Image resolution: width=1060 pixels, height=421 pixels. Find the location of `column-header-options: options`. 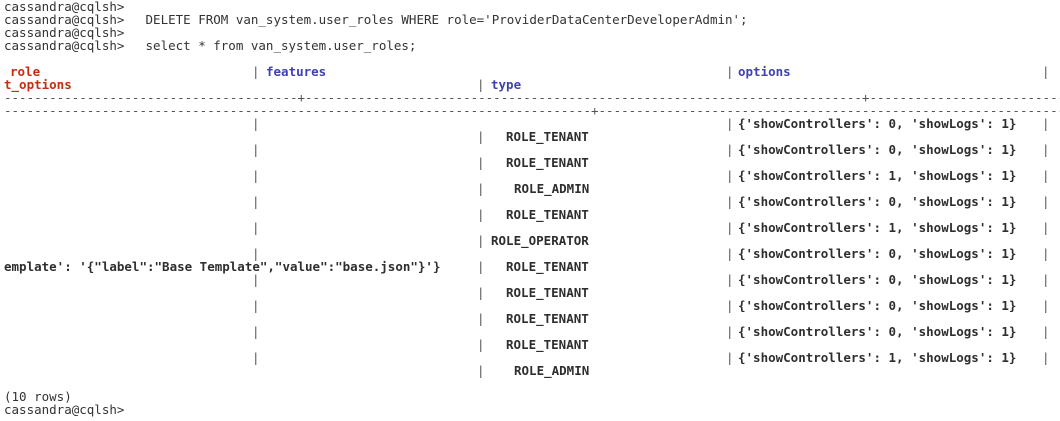

column-header-options: options is located at coordinates (764, 71).